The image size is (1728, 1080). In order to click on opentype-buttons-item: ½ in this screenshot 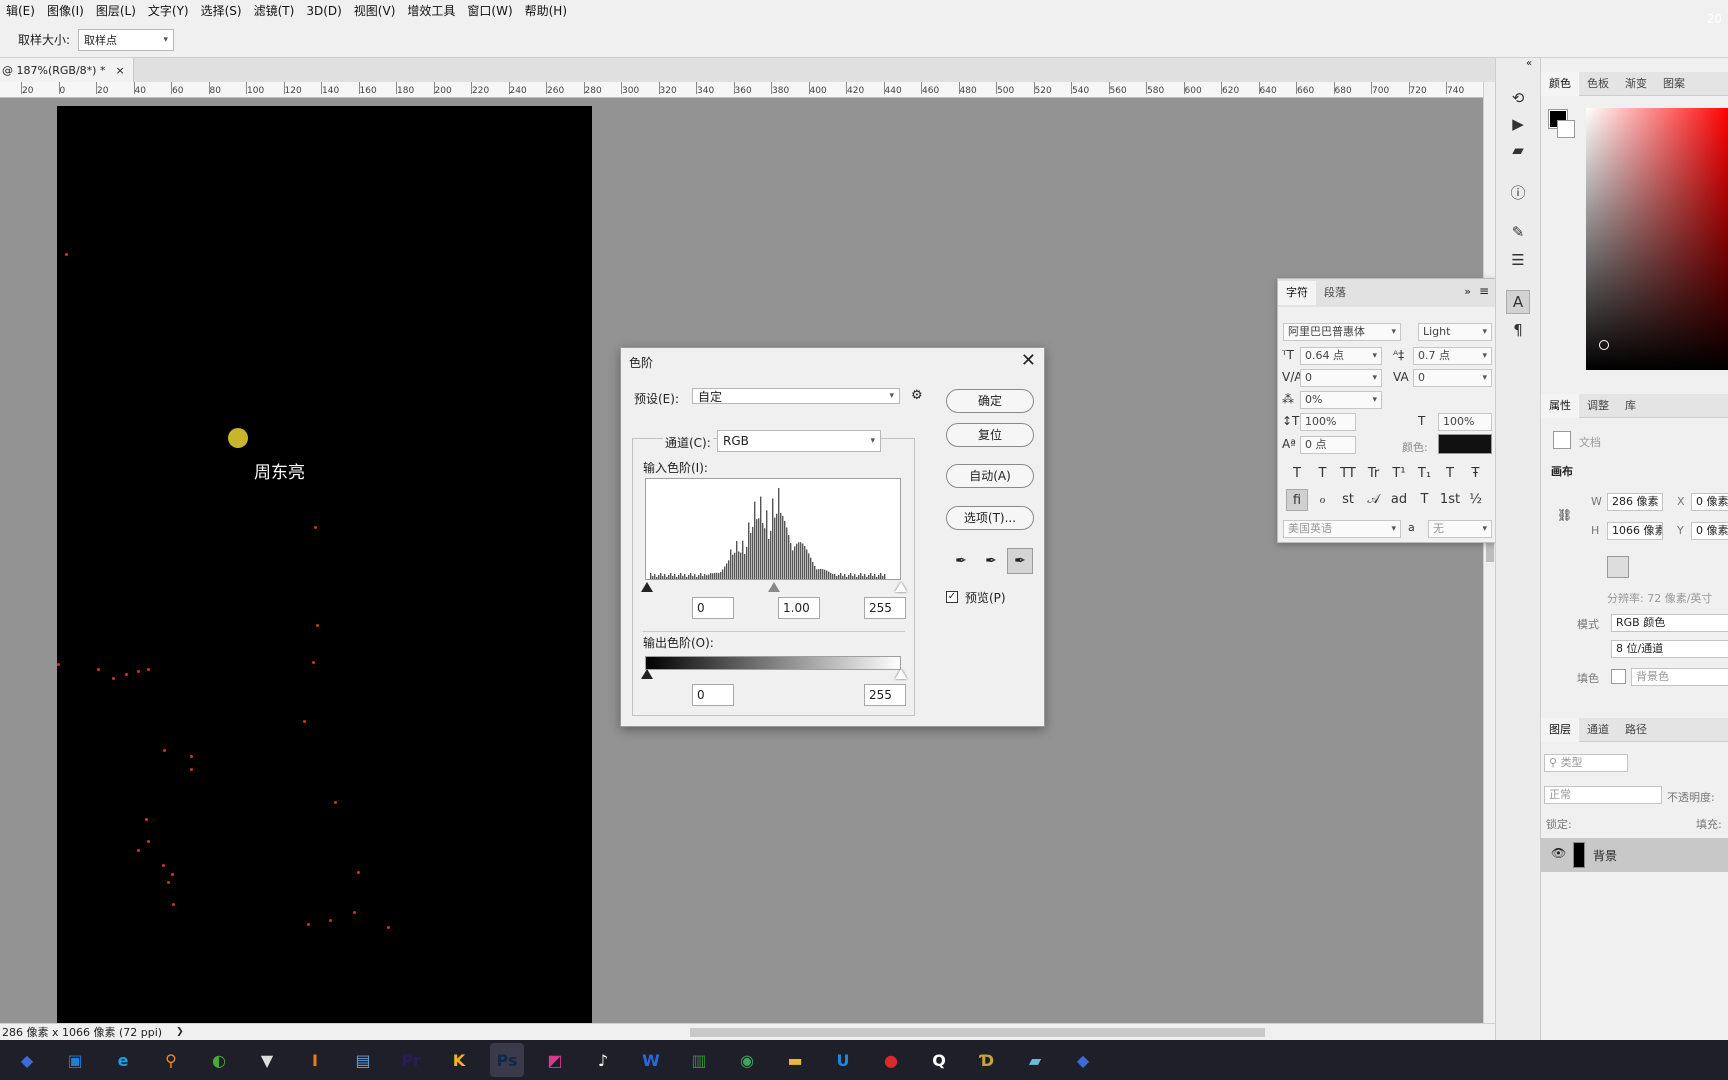, I will do `click(1476, 500)`.